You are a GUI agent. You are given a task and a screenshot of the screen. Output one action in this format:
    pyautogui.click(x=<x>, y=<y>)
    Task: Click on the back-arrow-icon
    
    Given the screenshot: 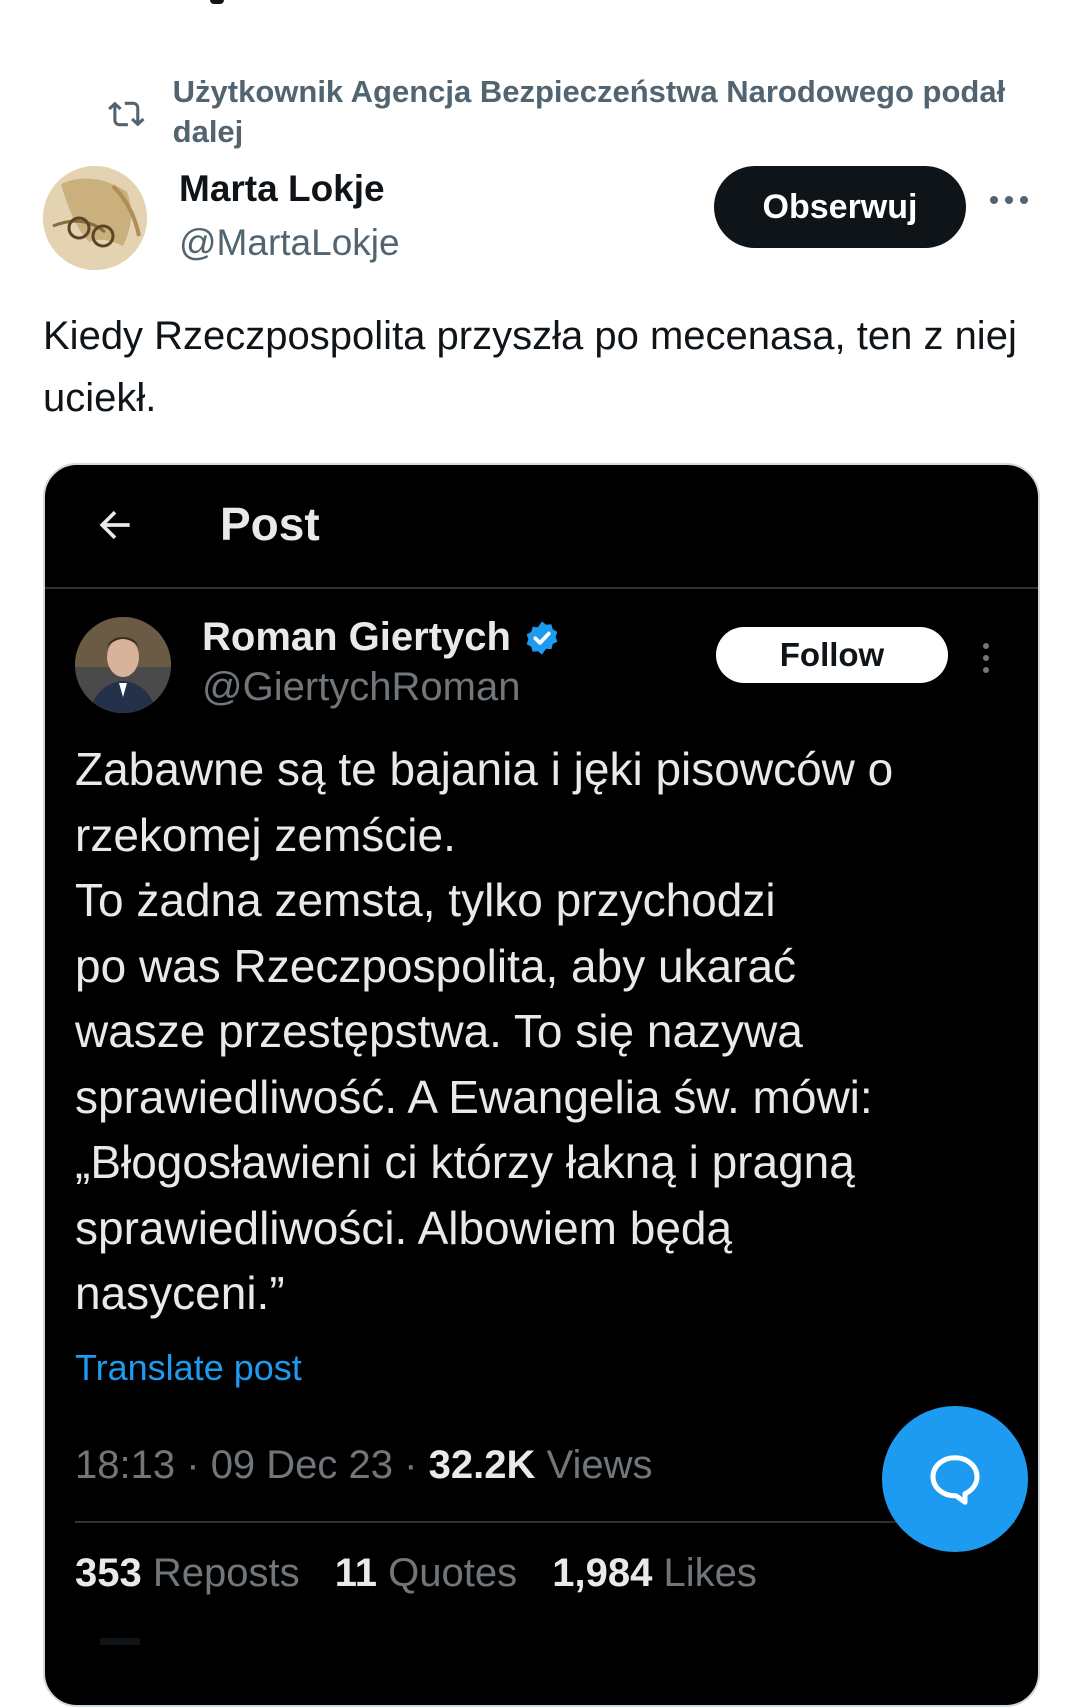 What is the action you would take?
    pyautogui.click(x=114, y=525)
    